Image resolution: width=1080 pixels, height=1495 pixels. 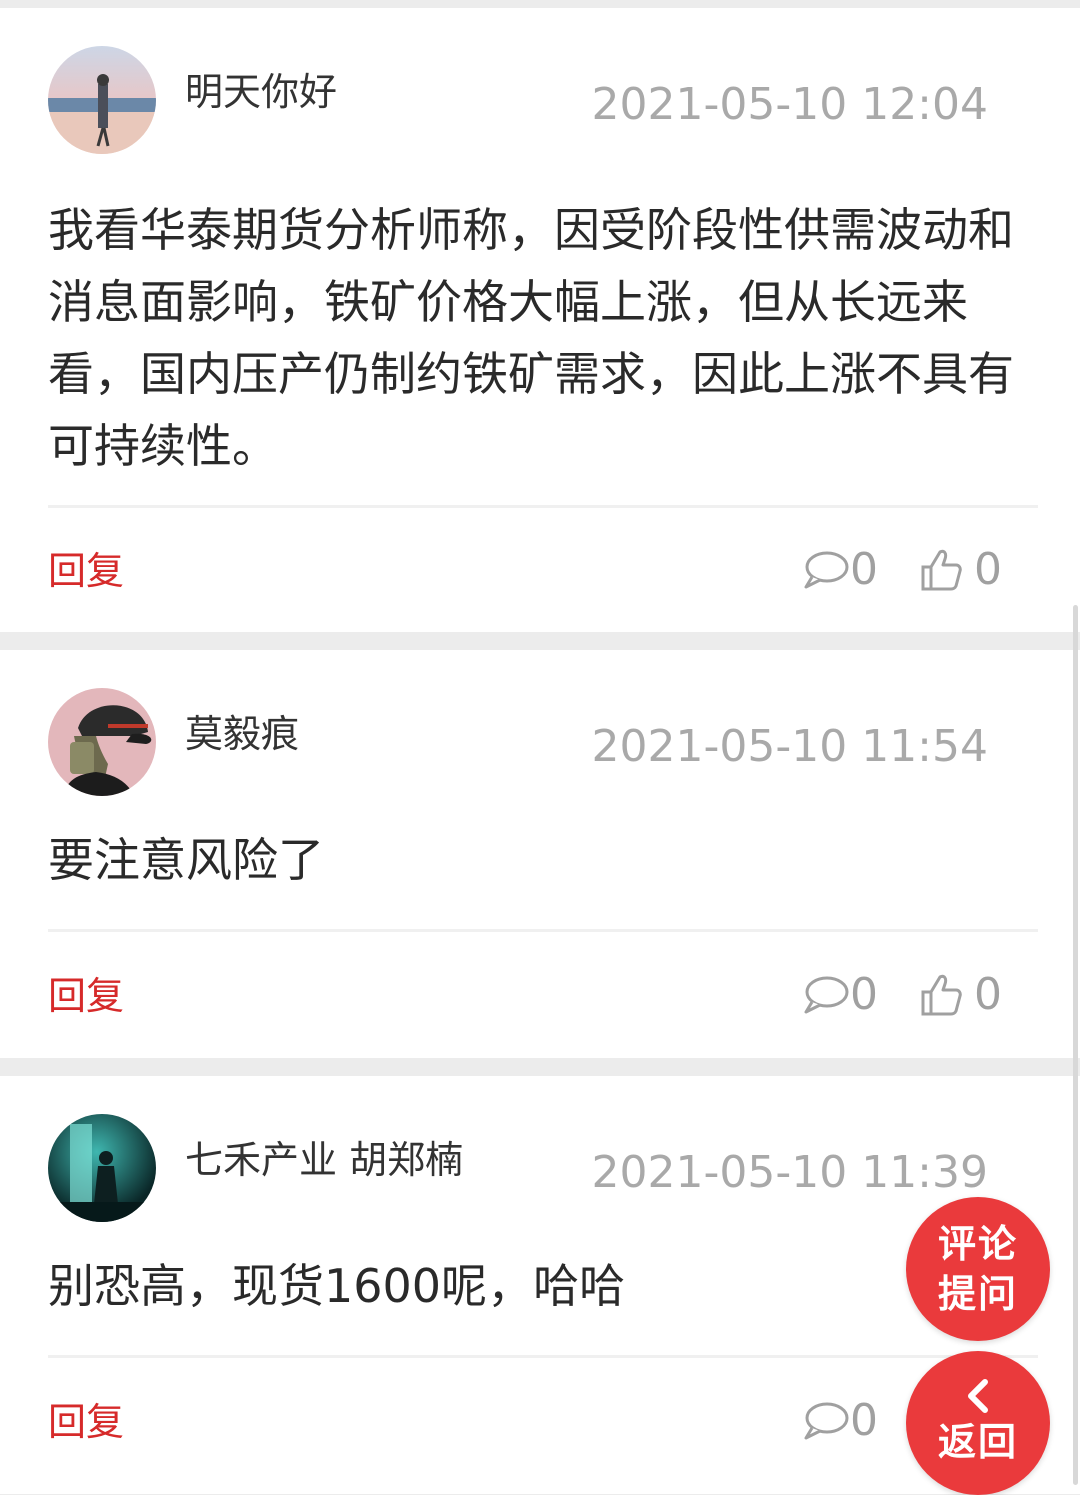 What do you see at coordinates (242, 734) in the screenshot?
I see `username: 莫毅痕` at bounding box center [242, 734].